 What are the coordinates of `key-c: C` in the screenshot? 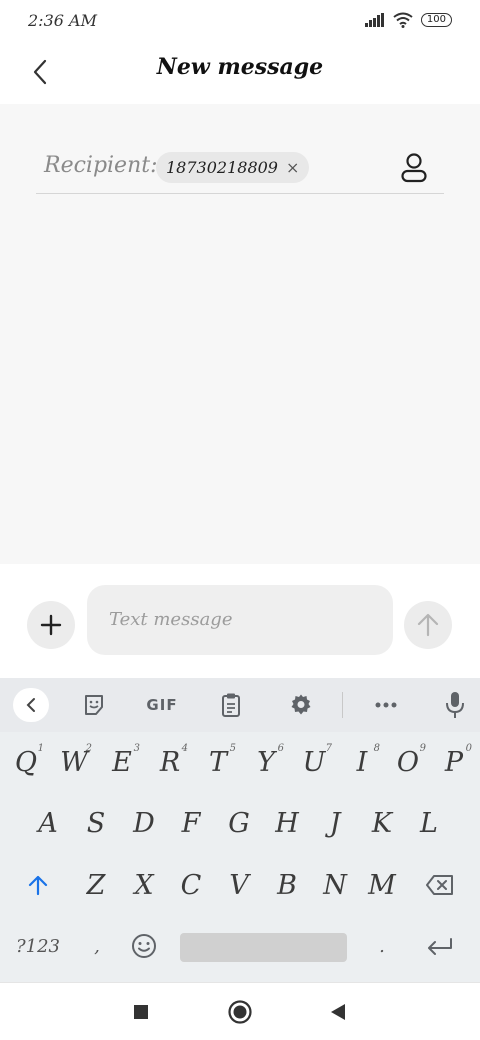 It's located at (191, 885).